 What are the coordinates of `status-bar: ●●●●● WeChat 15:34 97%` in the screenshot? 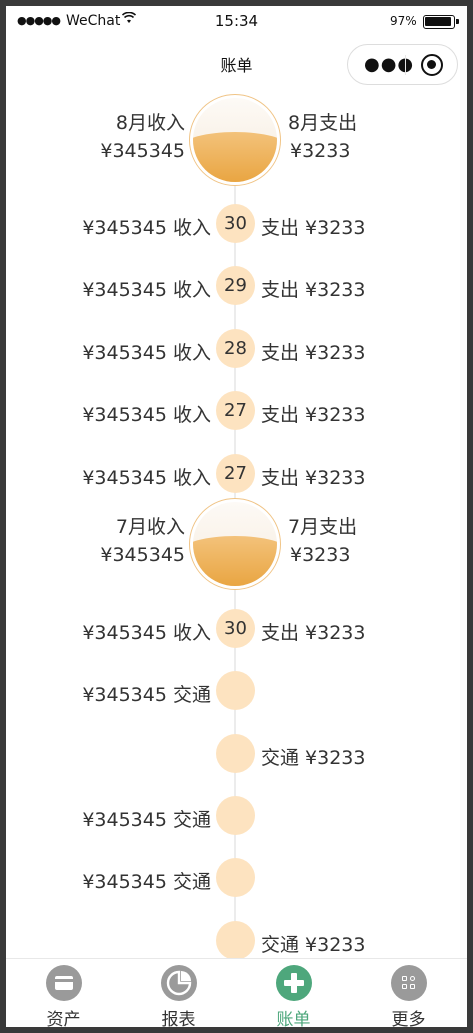 It's located at (236, 21).